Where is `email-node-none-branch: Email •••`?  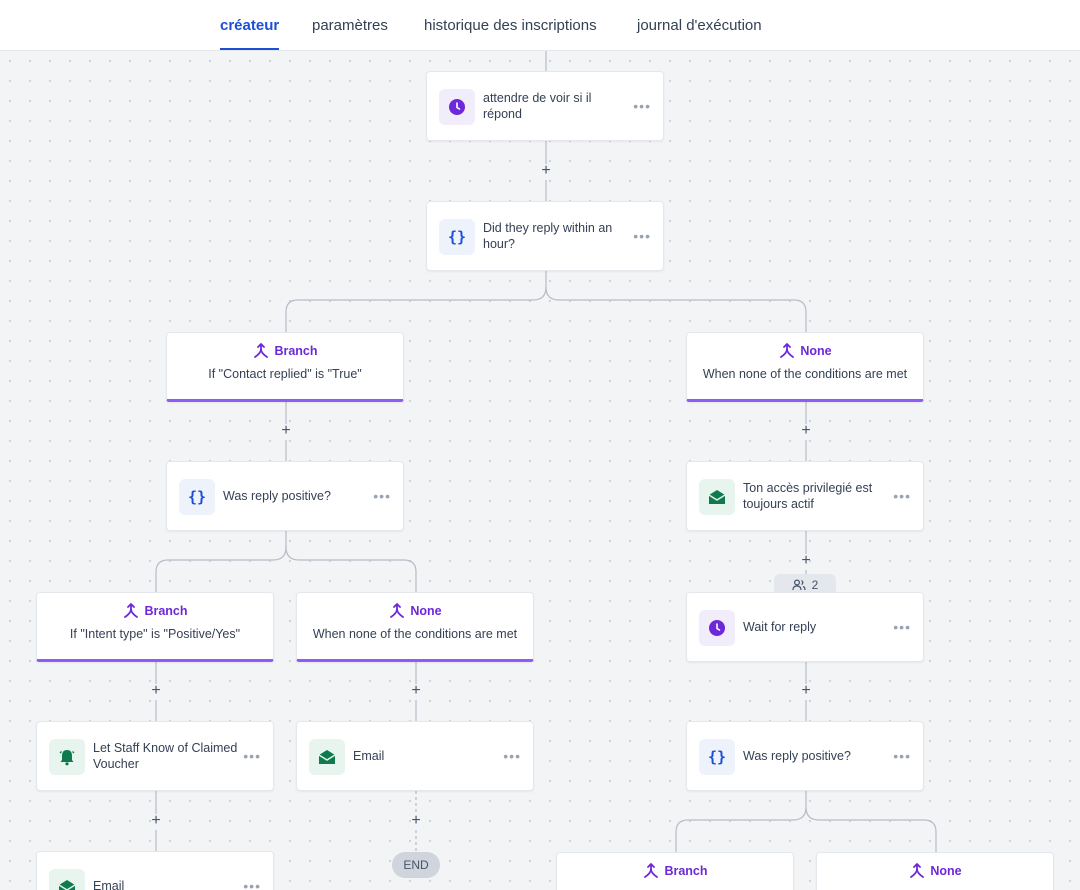 email-node-none-branch: Email ••• is located at coordinates (415, 756).